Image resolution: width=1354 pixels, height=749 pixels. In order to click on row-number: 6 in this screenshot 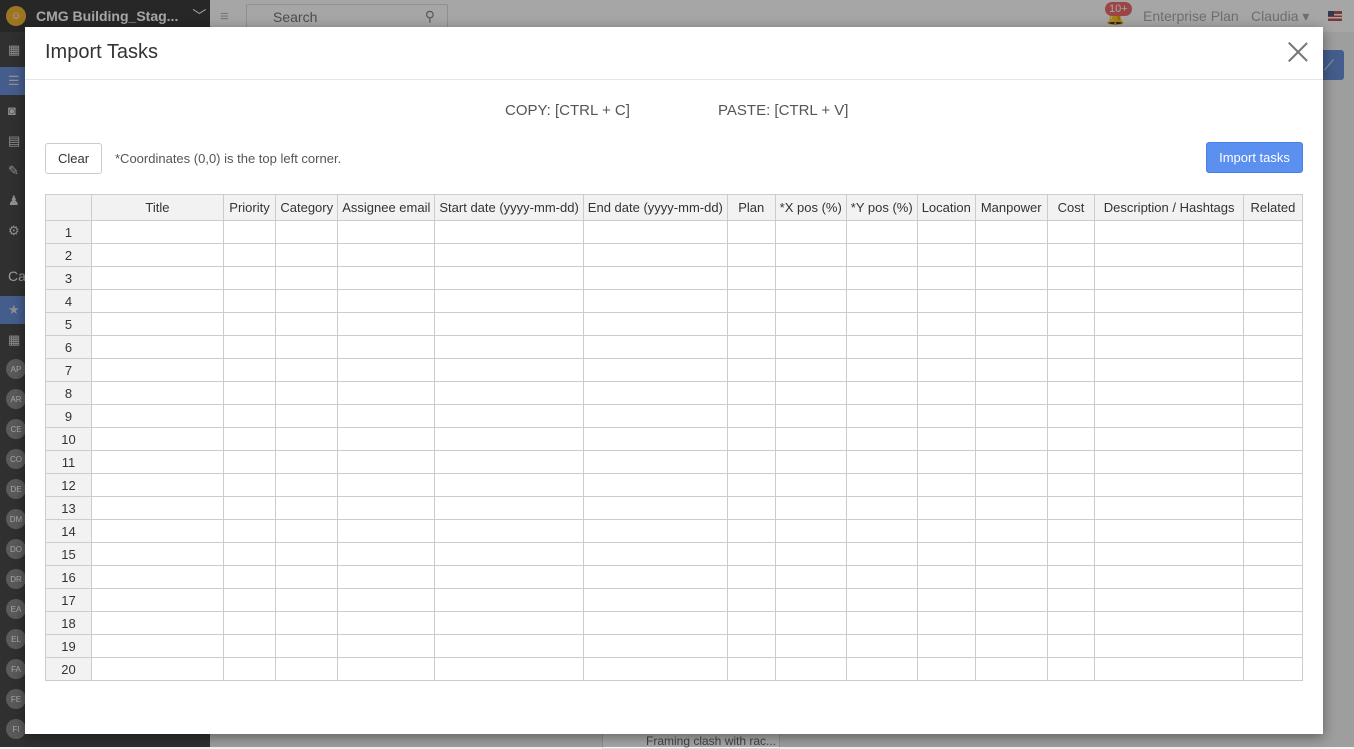, I will do `click(69, 347)`.